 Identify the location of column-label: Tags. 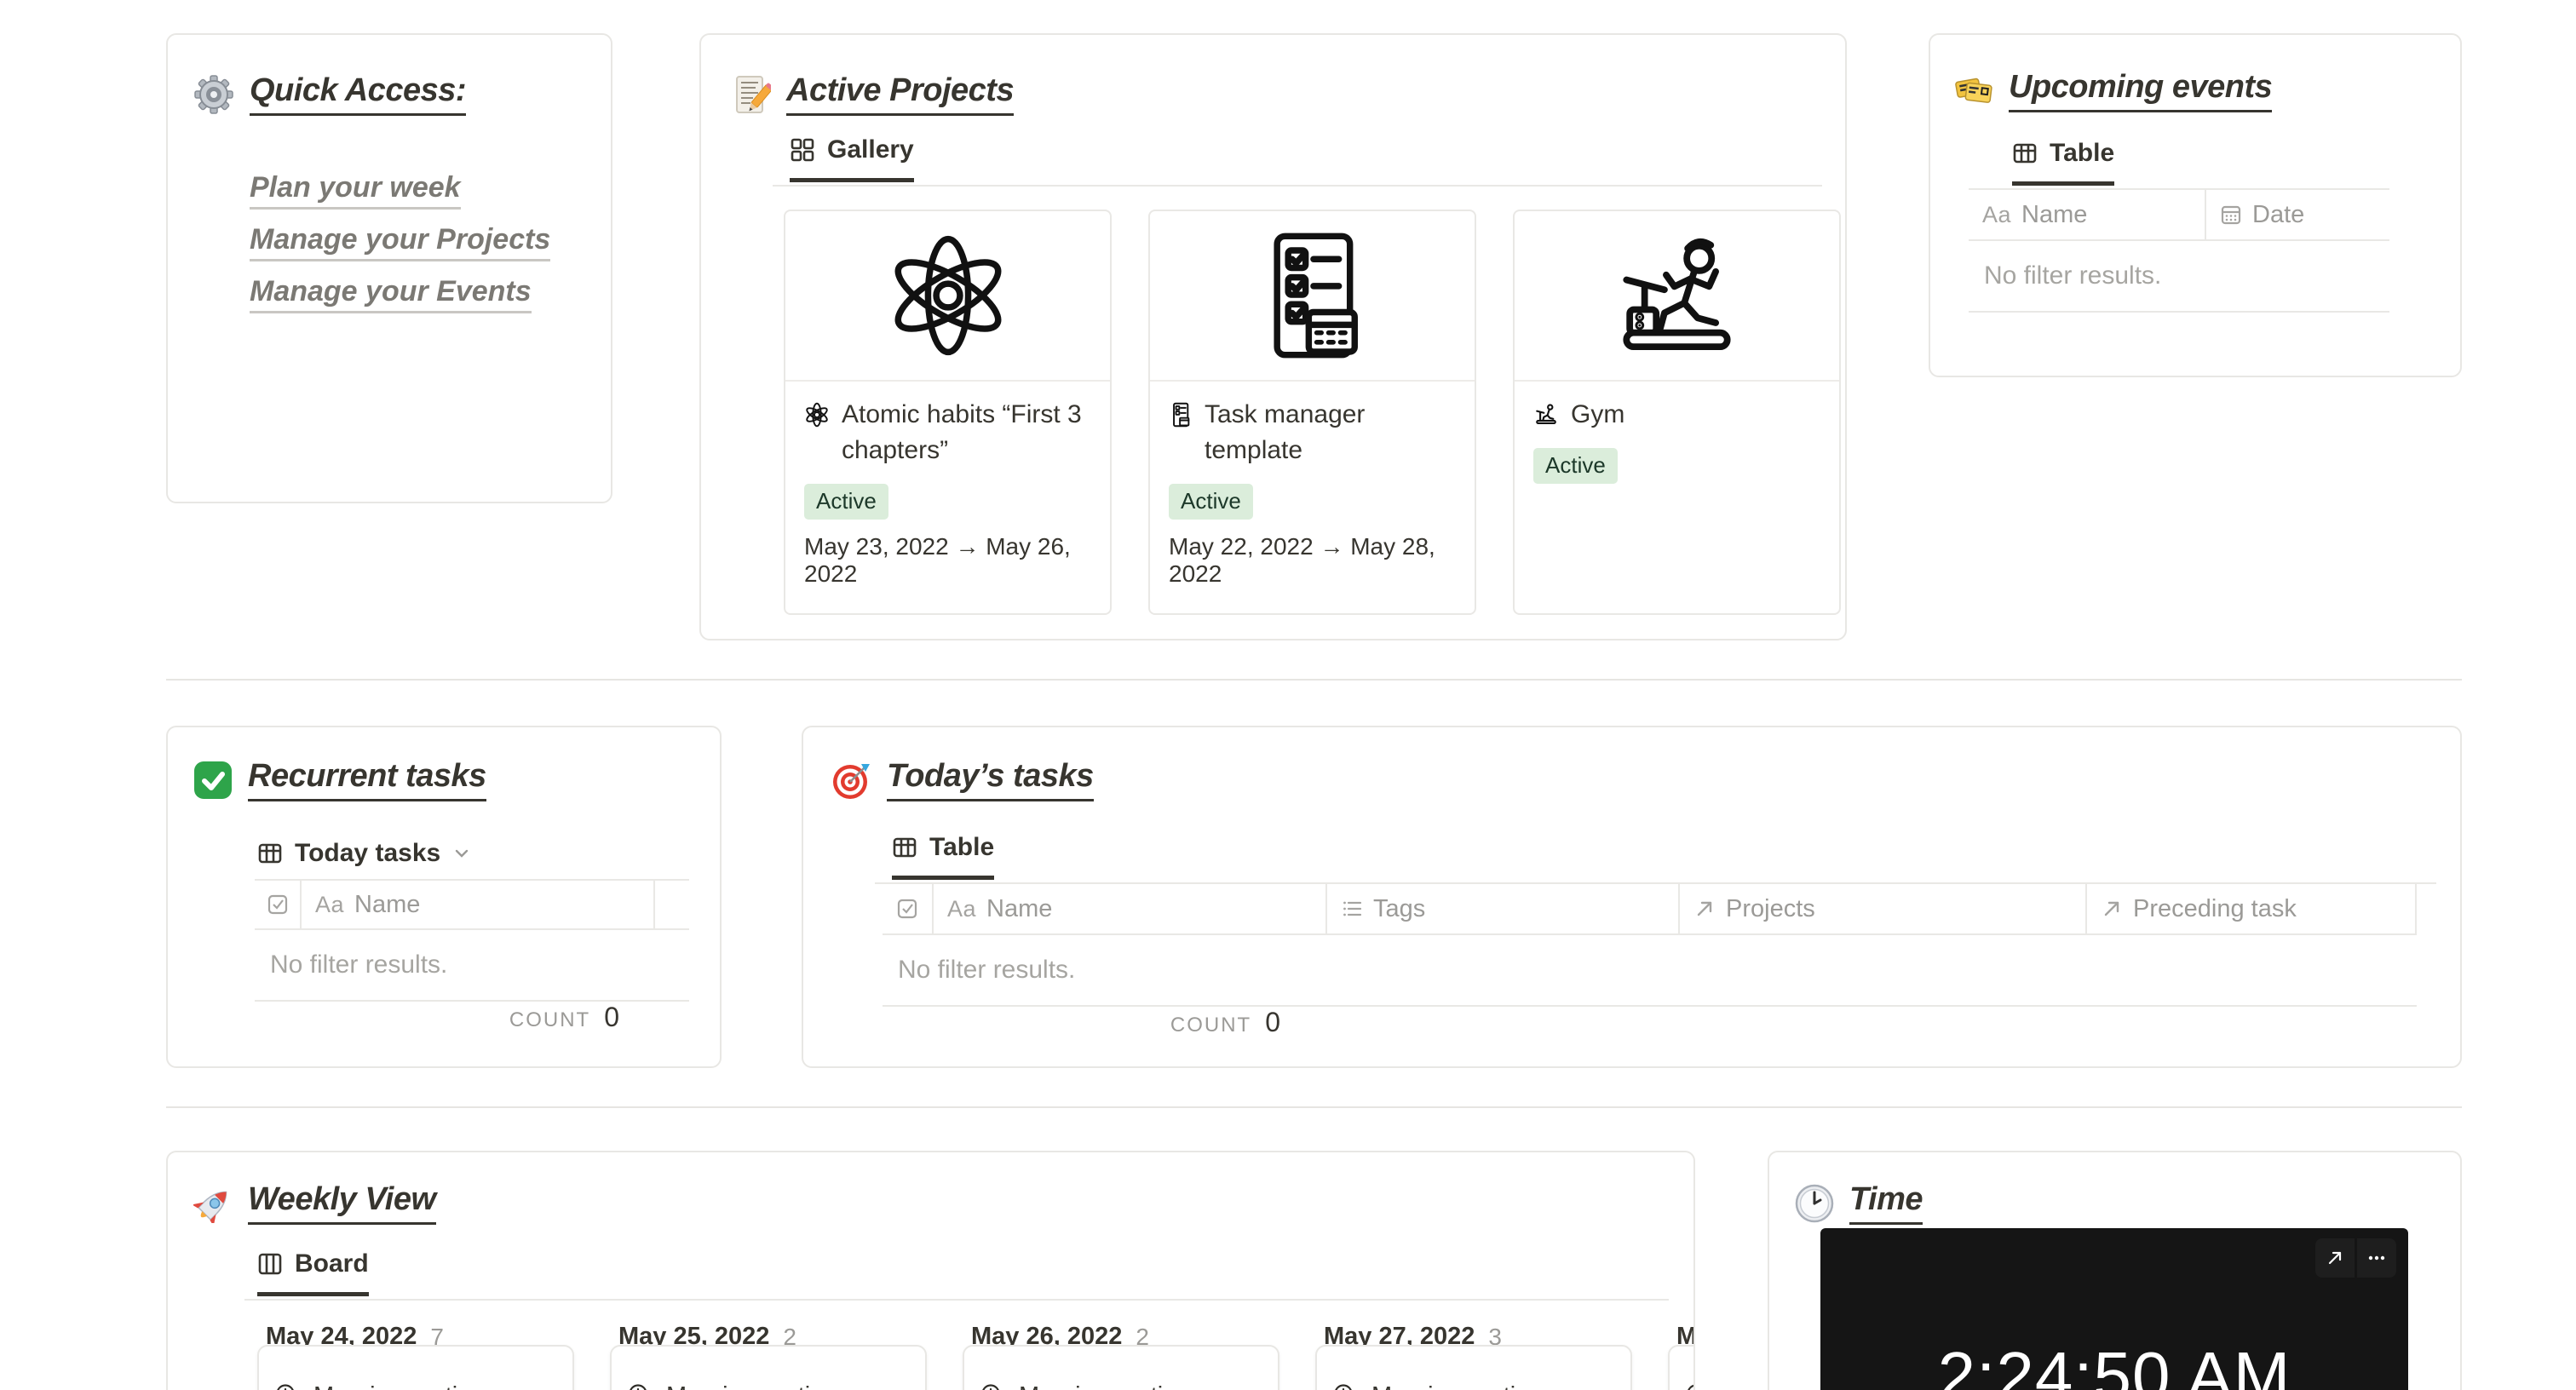
(1400, 908).